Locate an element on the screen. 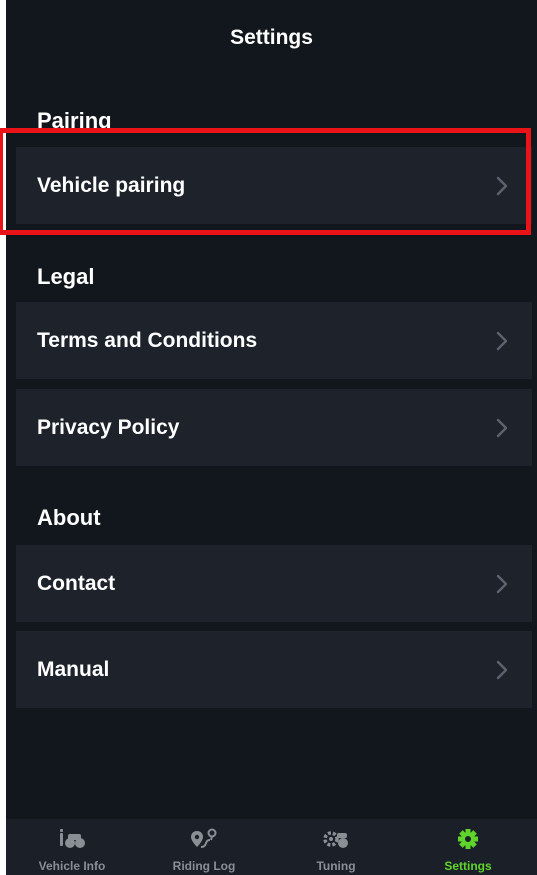 Image resolution: width=537 pixels, height=875 pixels. route-pin-icon is located at coordinates (204, 838).